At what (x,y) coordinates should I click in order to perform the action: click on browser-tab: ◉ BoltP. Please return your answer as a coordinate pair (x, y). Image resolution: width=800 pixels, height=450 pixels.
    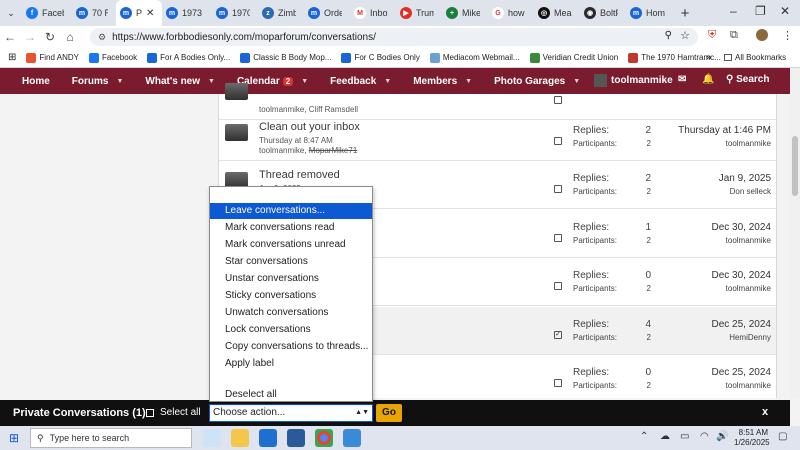
    Looking at the image, I should click on (603, 13).